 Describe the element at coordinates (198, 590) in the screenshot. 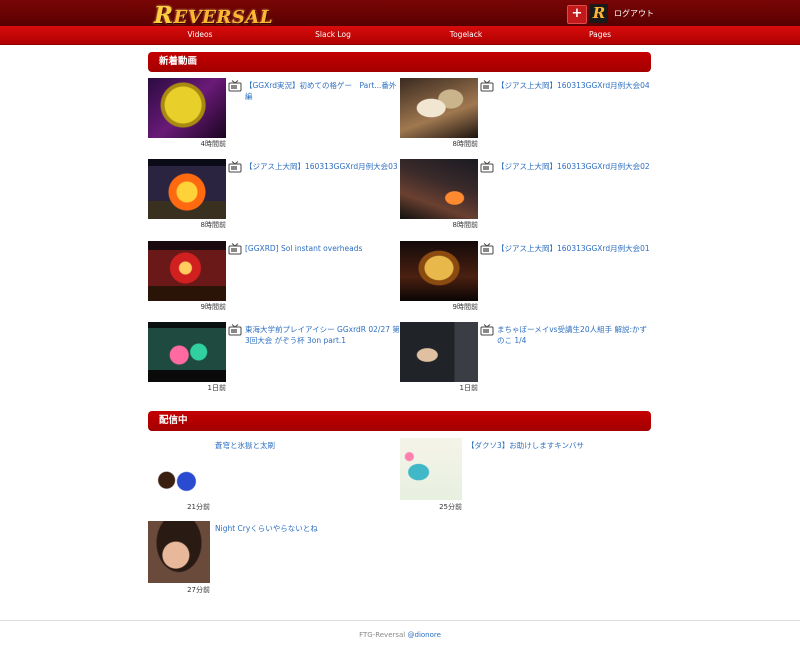

I see `stream-time: 27分前` at that location.